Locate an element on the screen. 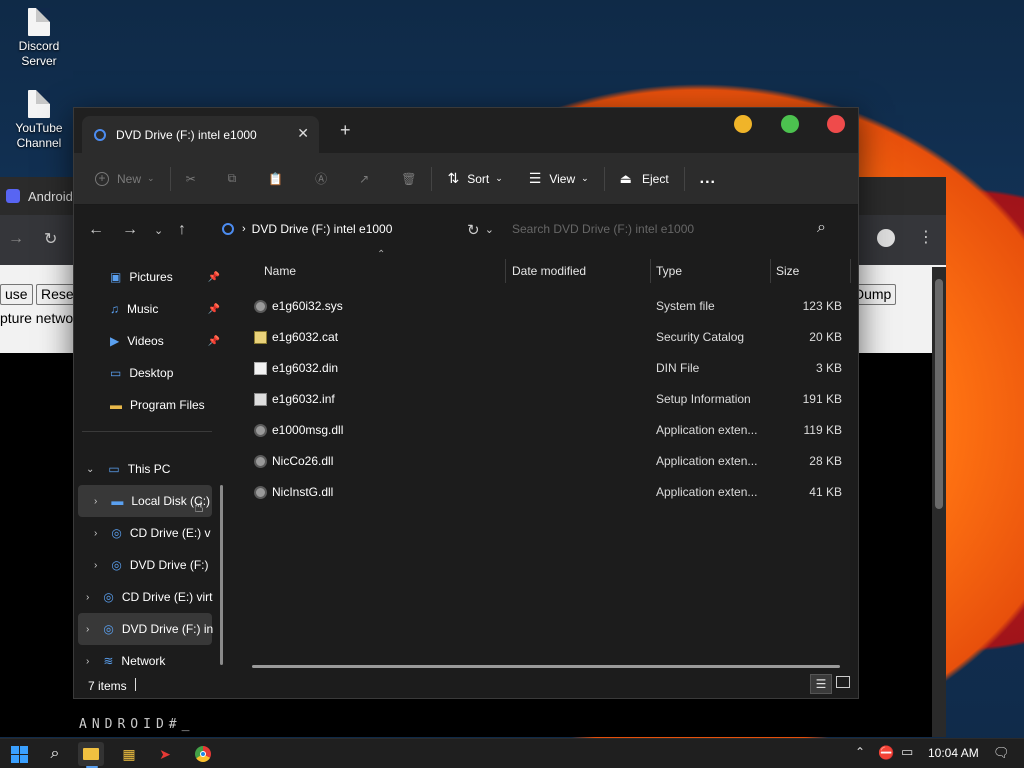 The width and height of the screenshot is (1024, 768). up-arrow-icon: ↑ is located at coordinates (182, 230).